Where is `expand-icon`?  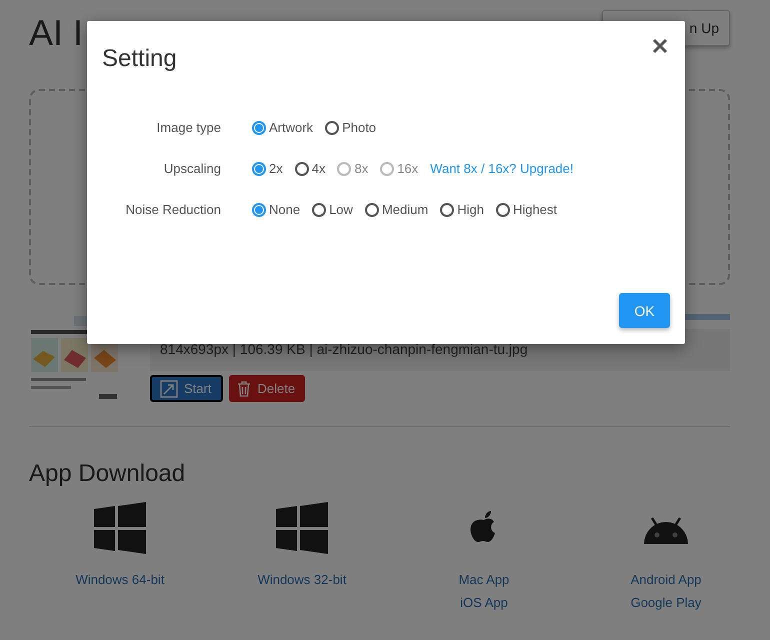 expand-icon is located at coordinates (169, 389).